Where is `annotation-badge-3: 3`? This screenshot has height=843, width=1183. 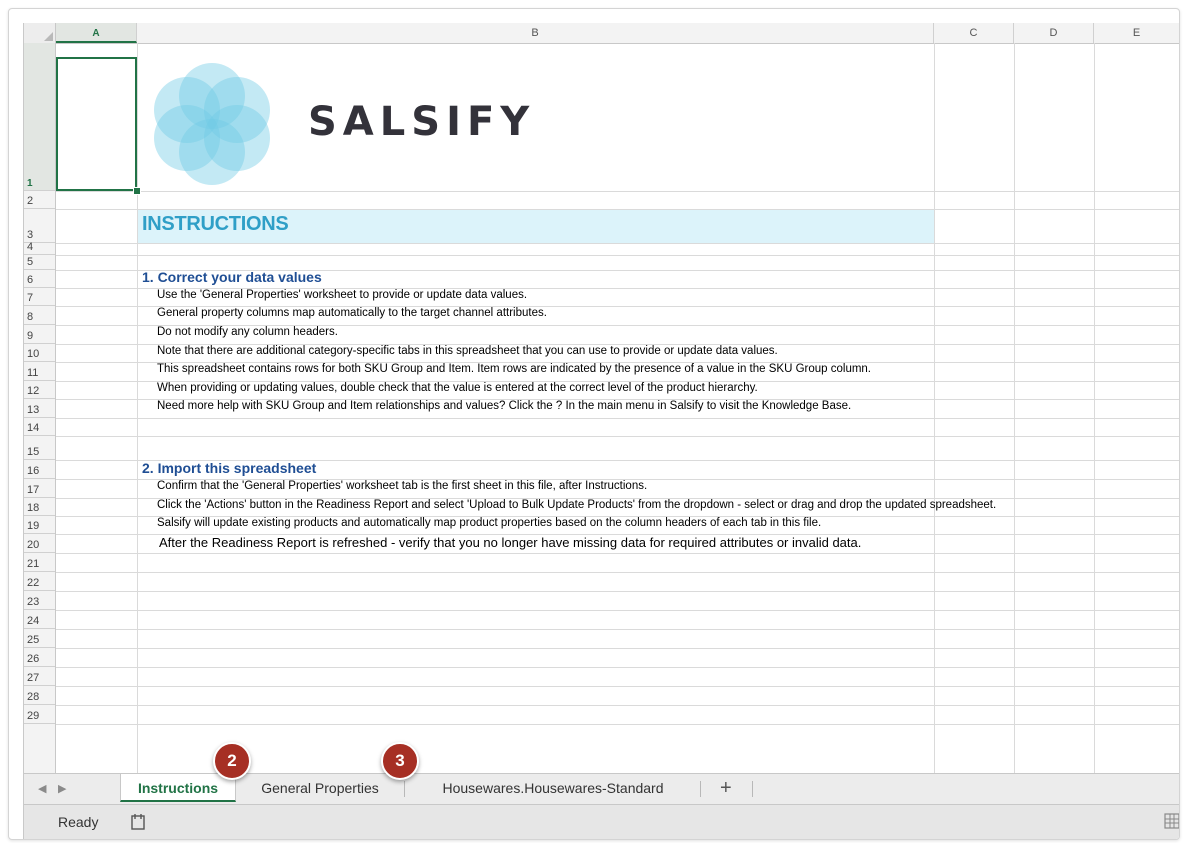 annotation-badge-3: 3 is located at coordinates (400, 761).